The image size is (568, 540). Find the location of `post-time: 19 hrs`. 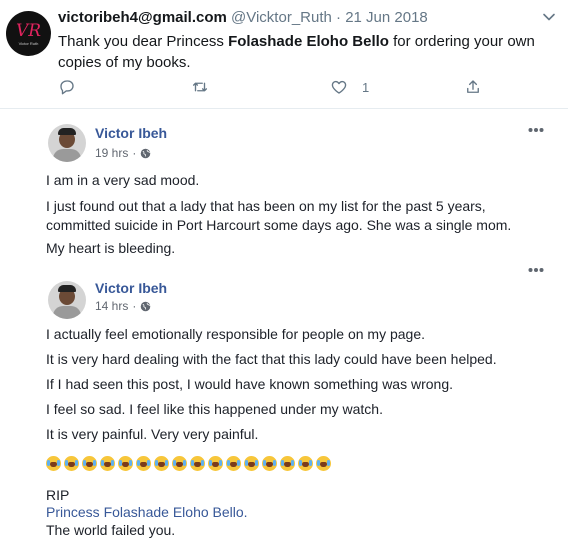

post-time: 19 hrs is located at coordinates (111, 153).